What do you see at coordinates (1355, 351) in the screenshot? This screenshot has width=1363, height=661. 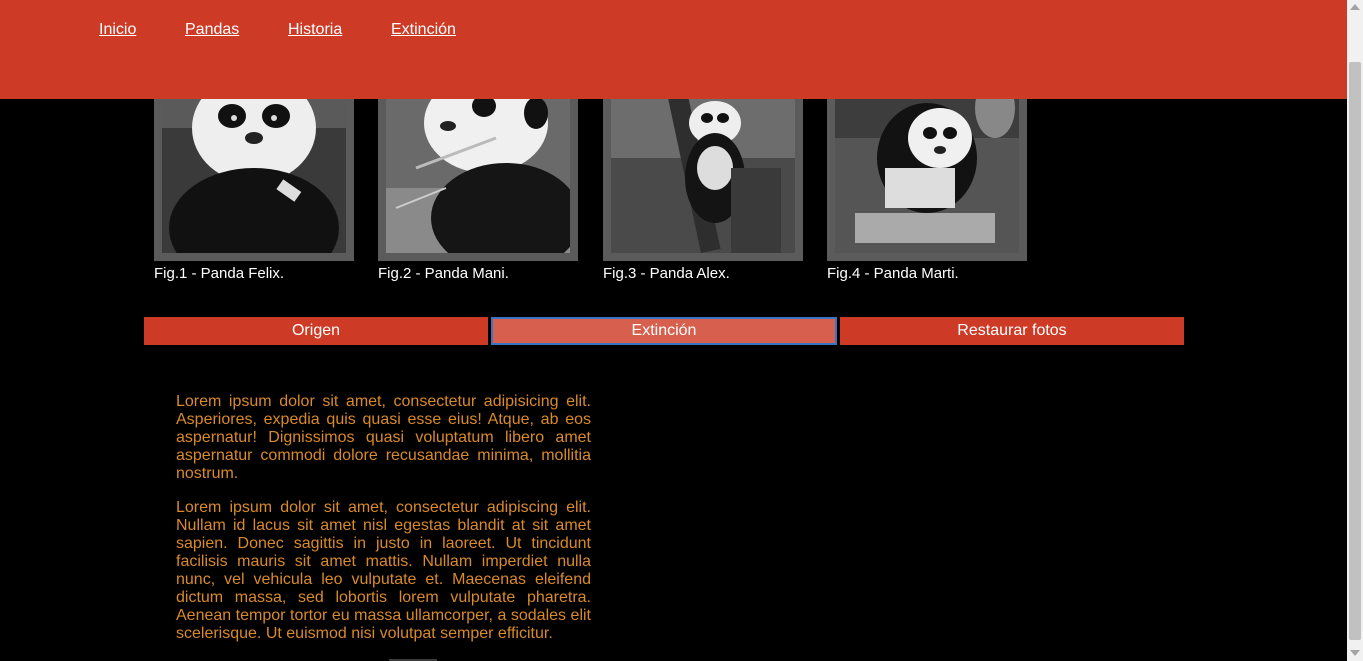 I see `scrollbar-thumb` at bounding box center [1355, 351].